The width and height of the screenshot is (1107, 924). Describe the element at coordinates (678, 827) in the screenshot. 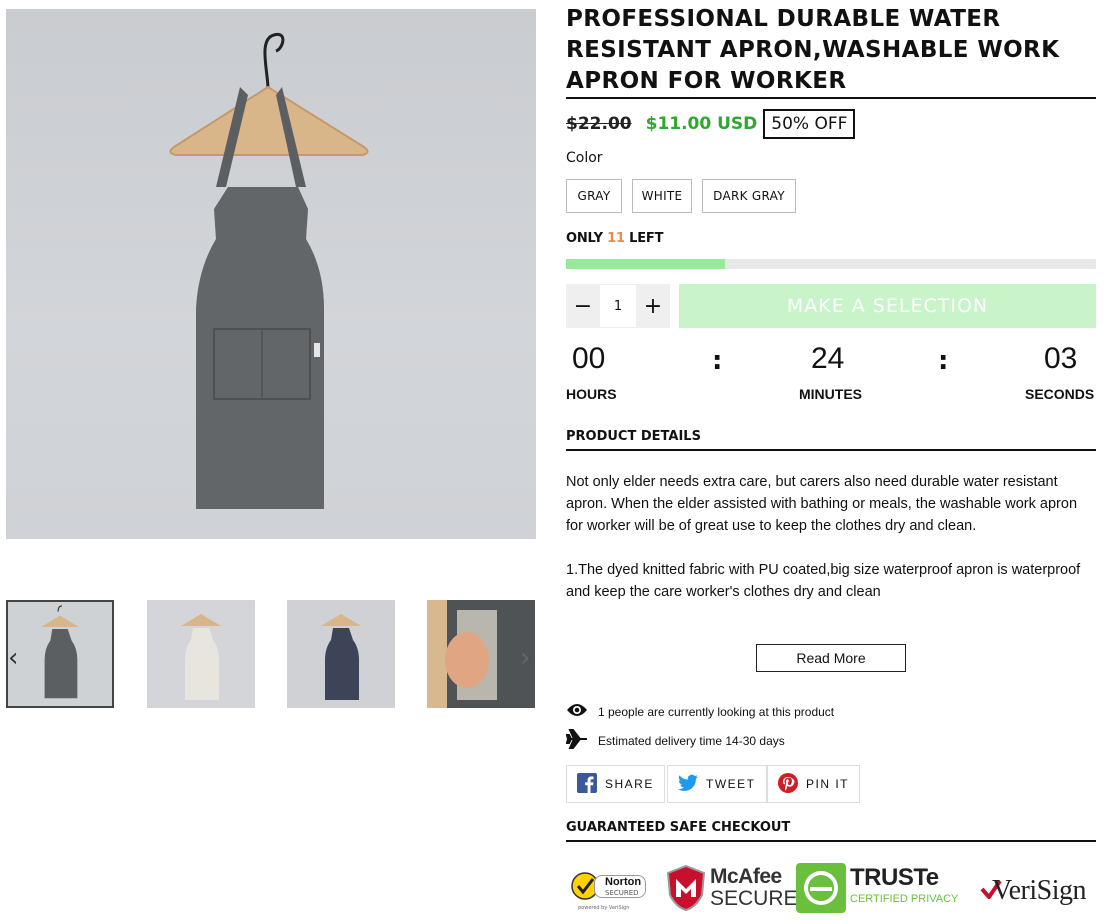

I see `guaranteed-checkout-heading: GUARANTEED SAFE CHECKOUT` at that location.